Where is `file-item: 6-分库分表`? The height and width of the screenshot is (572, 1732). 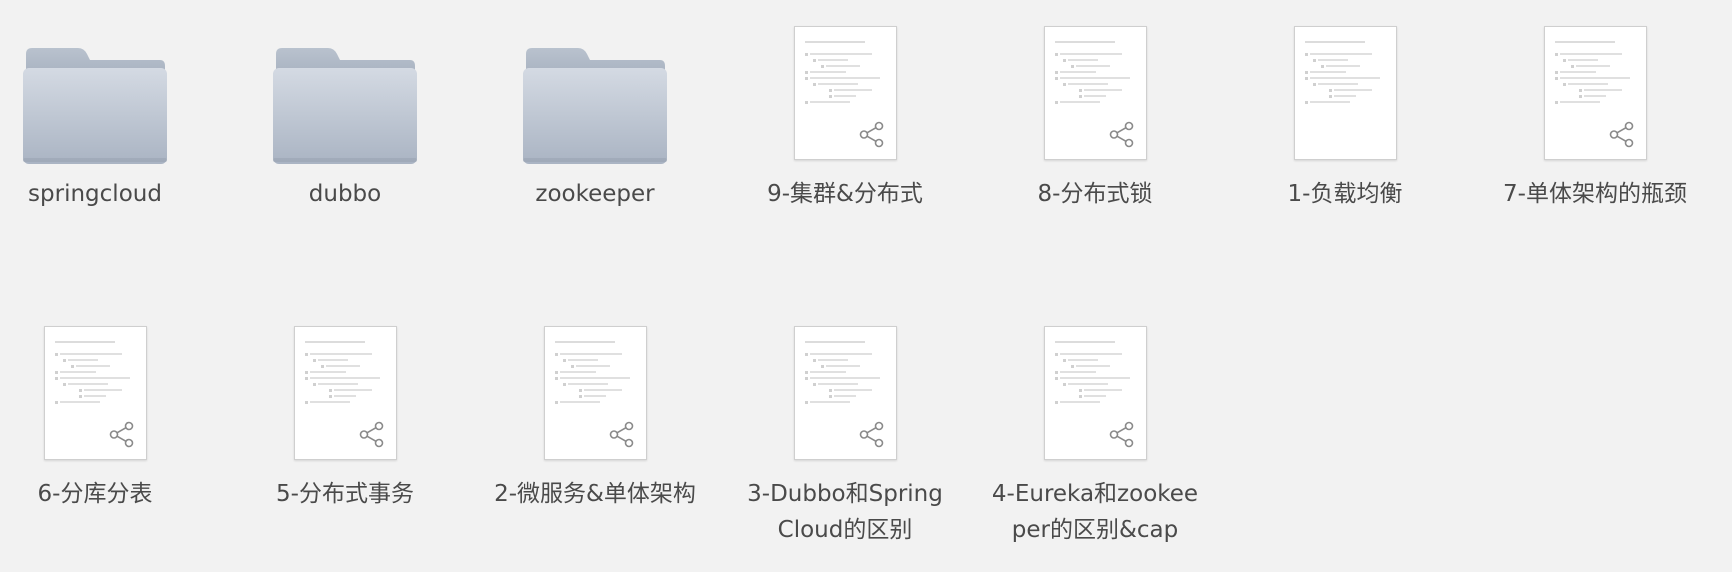 file-item: 6-分库分表 is located at coordinates (100, 446).